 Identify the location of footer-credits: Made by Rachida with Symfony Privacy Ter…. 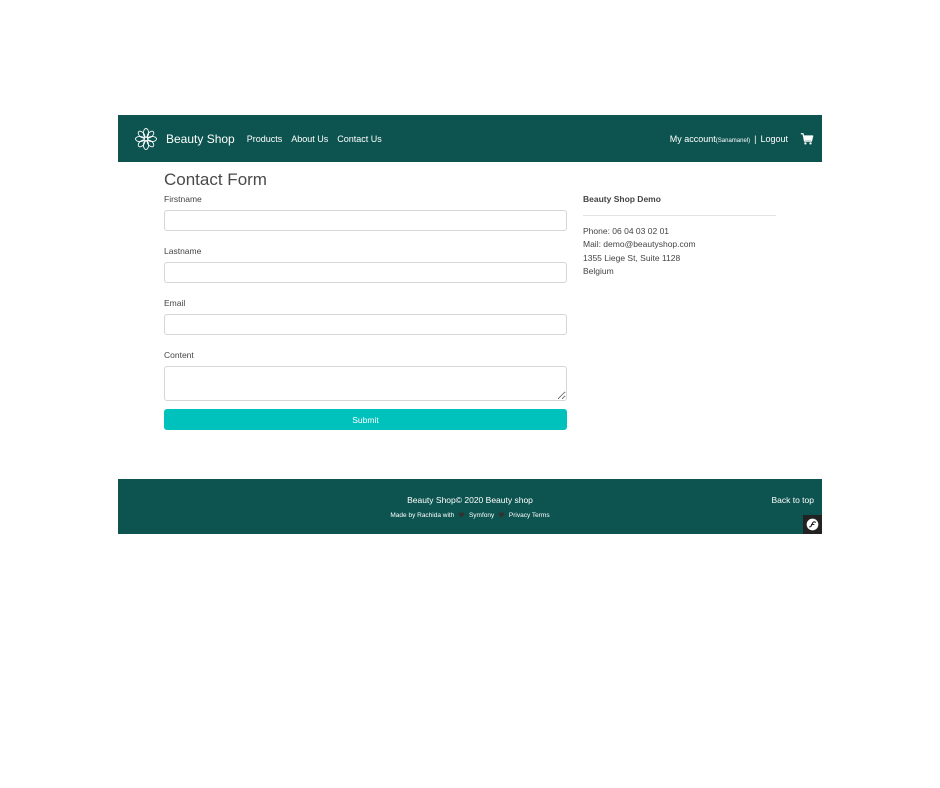
(470, 515).